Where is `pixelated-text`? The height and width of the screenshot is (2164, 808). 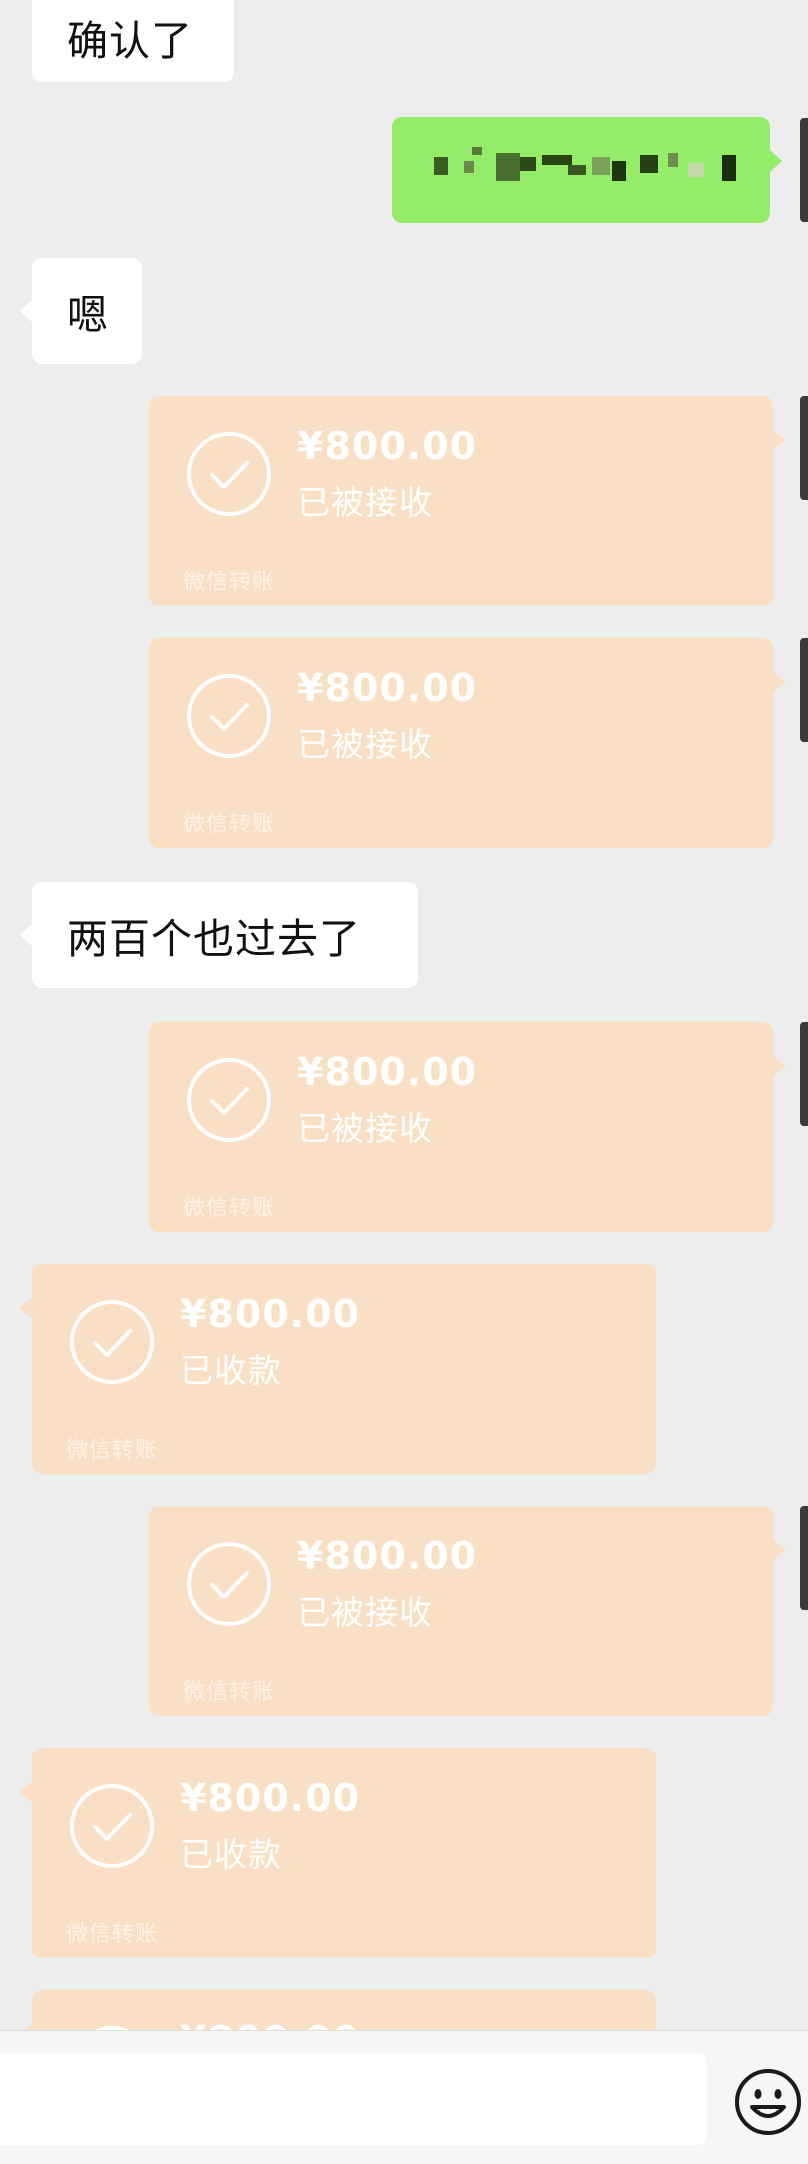 pixelated-text is located at coordinates (581, 170).